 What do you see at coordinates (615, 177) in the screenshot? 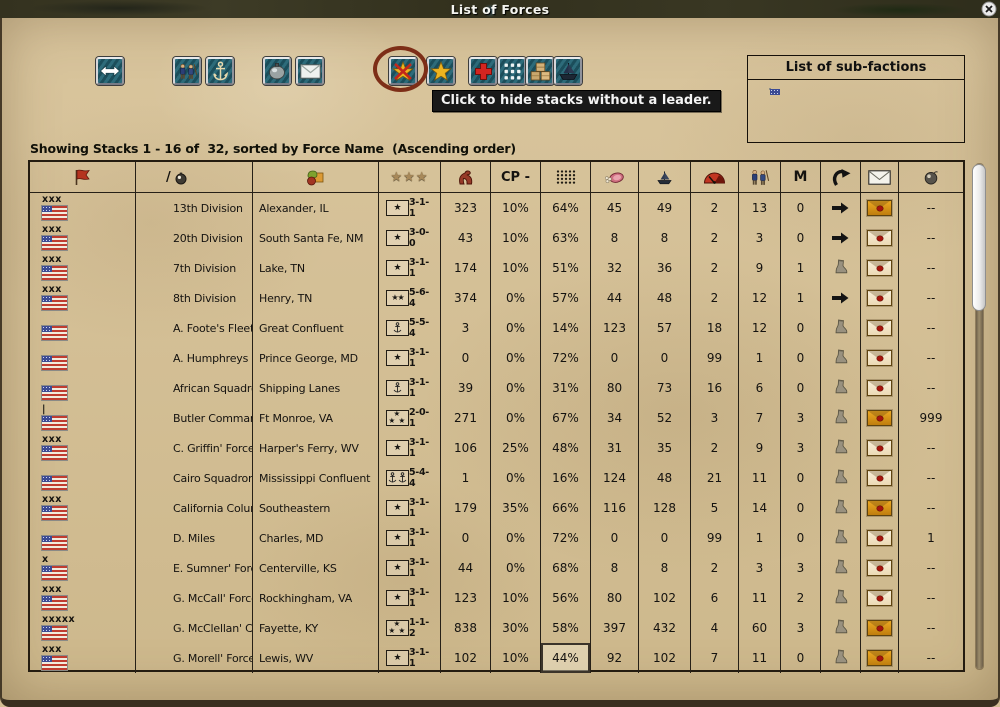
I see `column-header-supply` at bounding box center [615, 177].